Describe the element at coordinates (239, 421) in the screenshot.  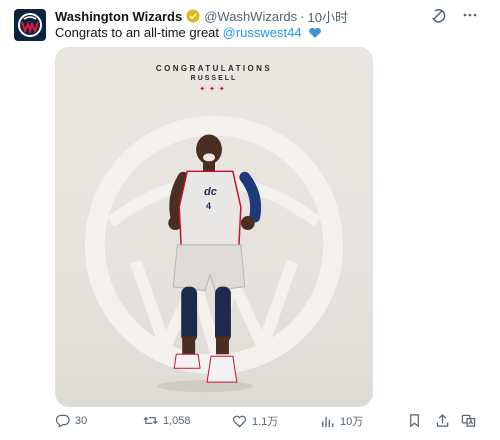
I see `heart-icon` at that location.